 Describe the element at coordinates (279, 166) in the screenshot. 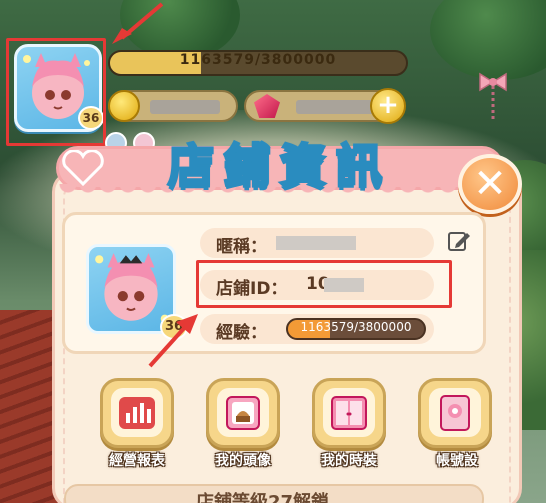

I see `panel-title: 店鋪資訊` at that location.